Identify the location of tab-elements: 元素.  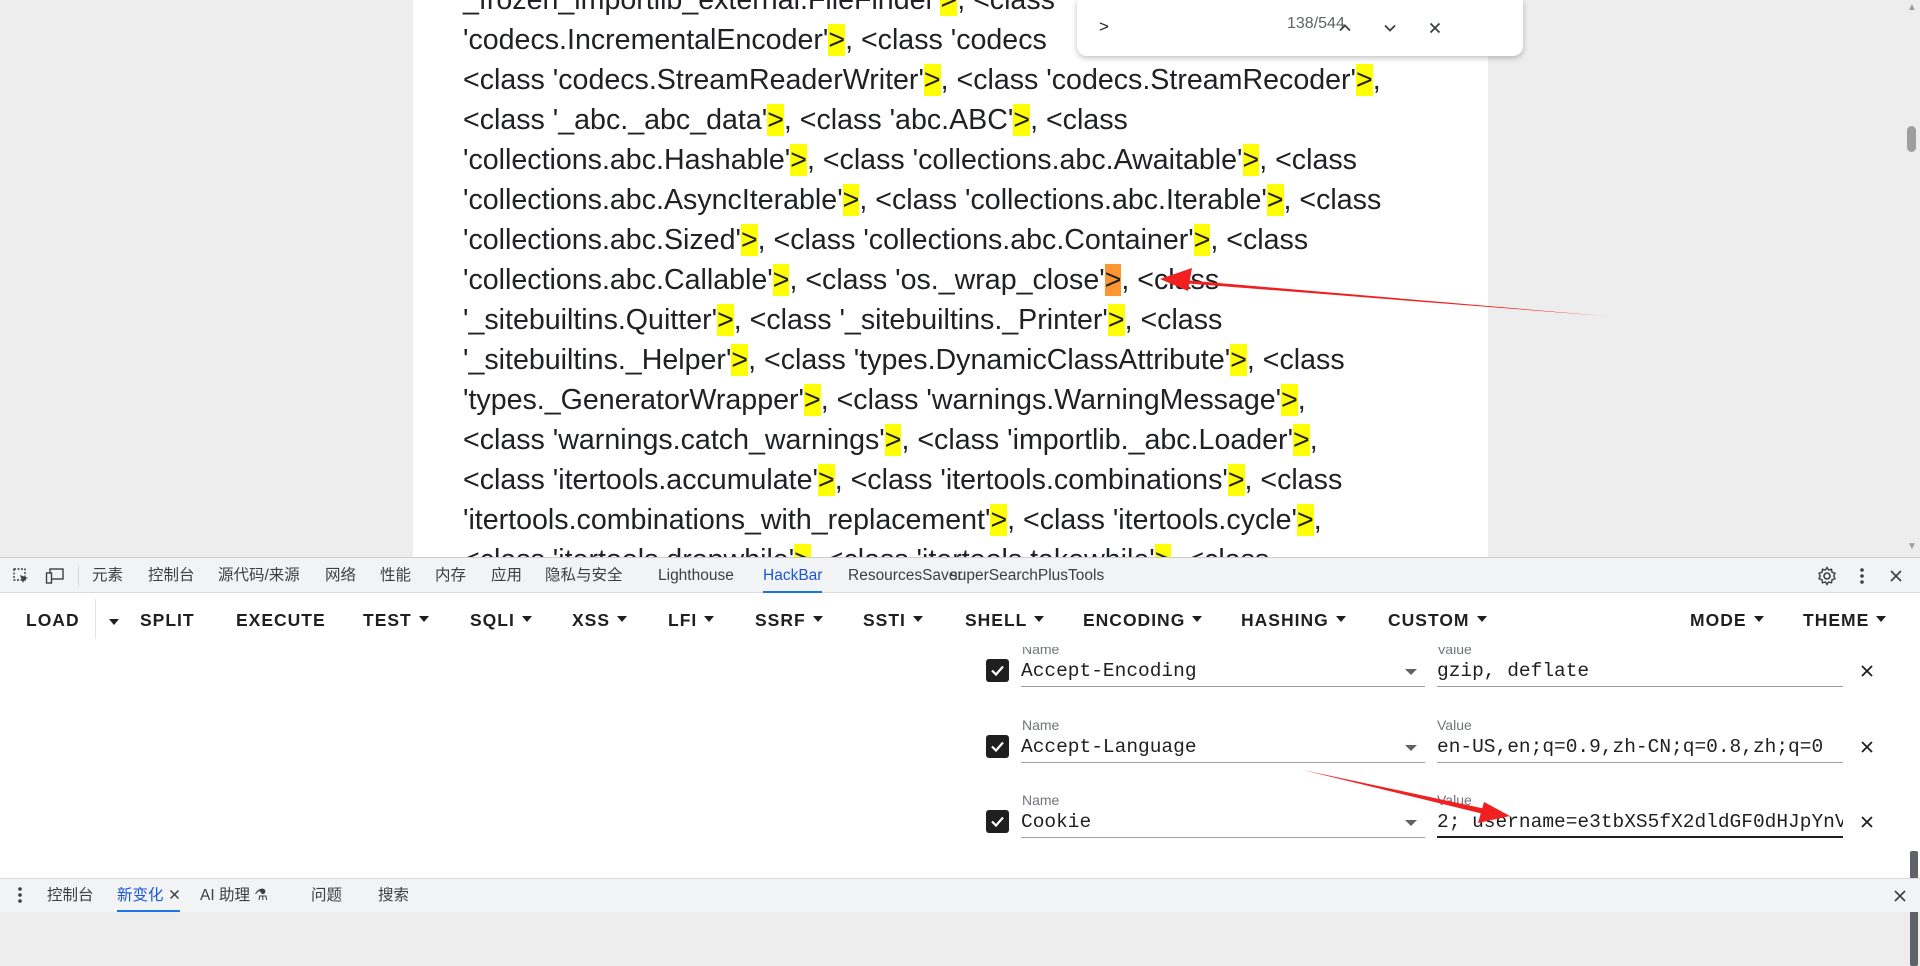
(107, 575).